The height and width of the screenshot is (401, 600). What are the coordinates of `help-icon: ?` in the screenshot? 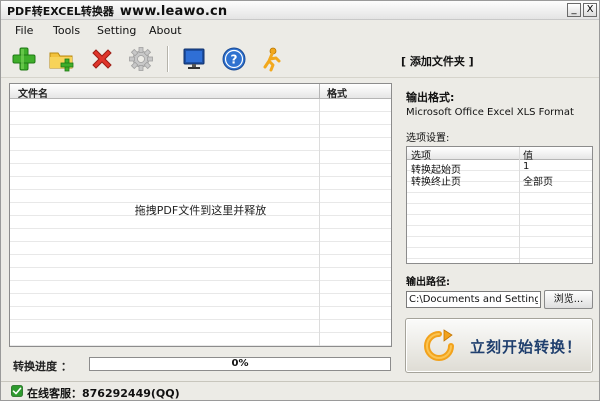 It's located at (234, 59).